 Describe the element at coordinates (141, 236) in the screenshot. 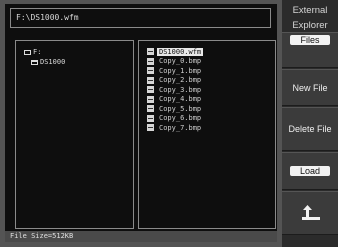

I see `file-size-status: File Size=512KB` at that location.